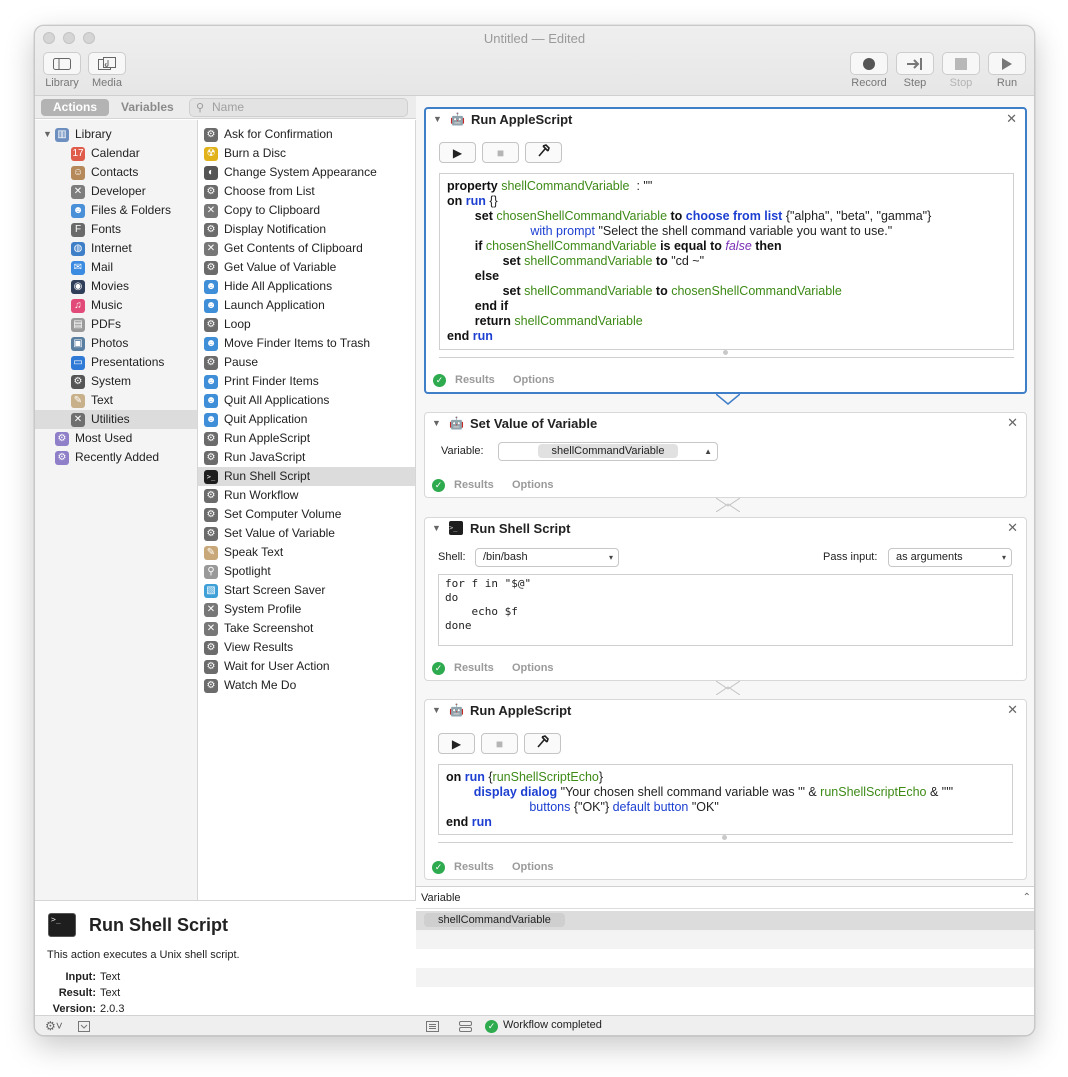  Describe the element at coordinates (725, 610) in the screenshot. I see `shell-script-editor: for f in "$@" do echo $f done` at that location.